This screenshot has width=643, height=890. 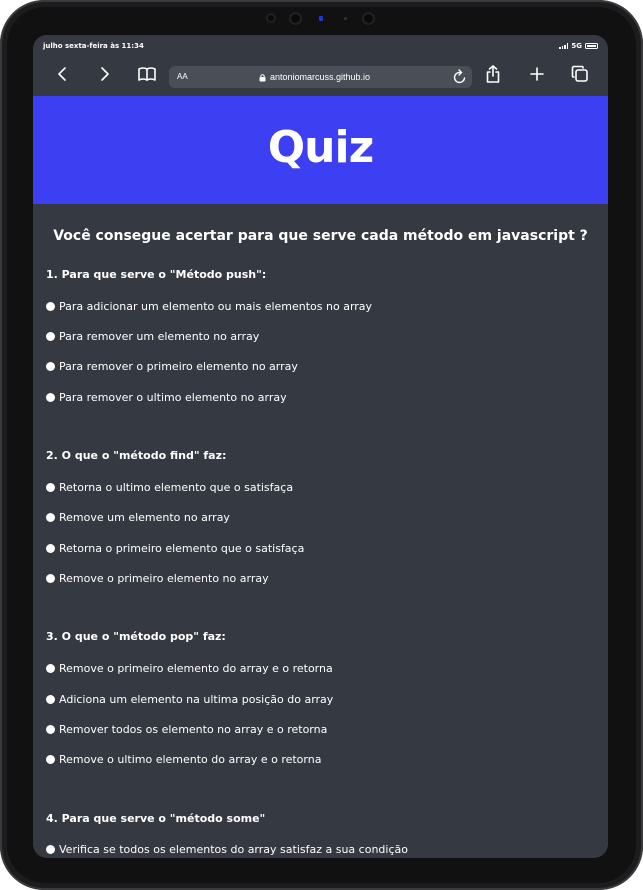 I want to click on question-title: 2. O que o "método find" faz:, so click(x=136, y=455).